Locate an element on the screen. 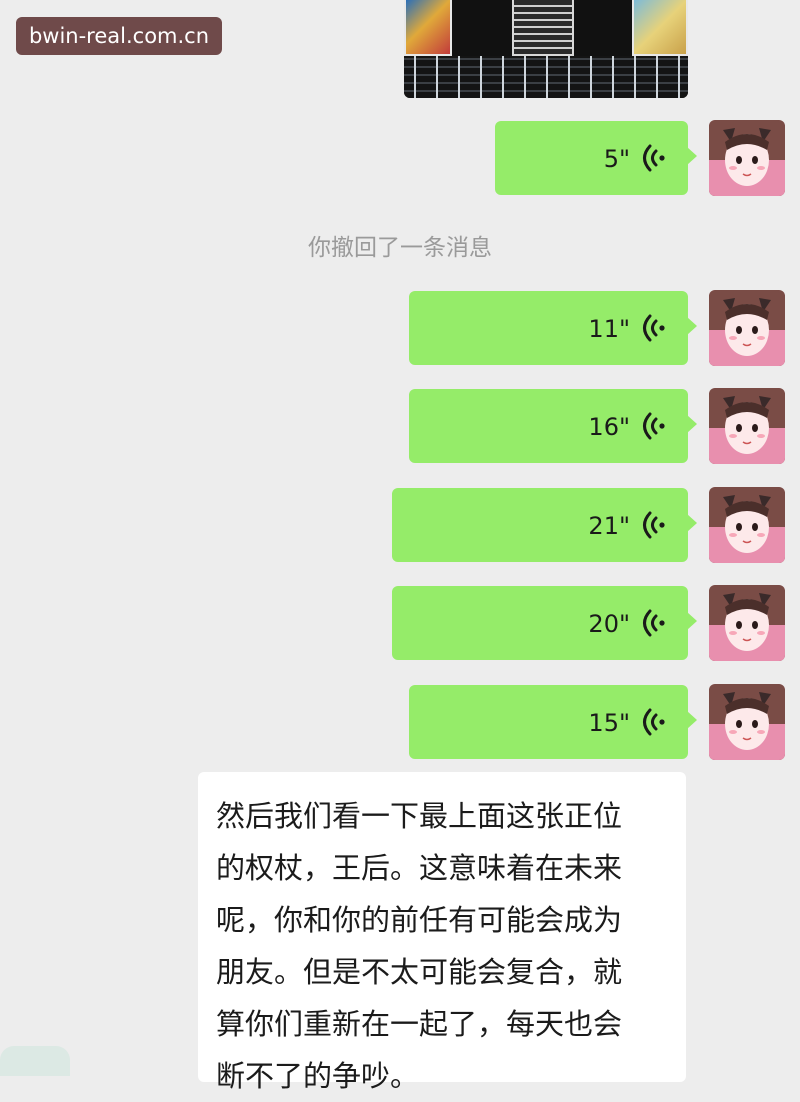 Image resolution: width=800 pixels, height=1102 pixels. voice-duration: 5" is located at coordinates (616, 159).